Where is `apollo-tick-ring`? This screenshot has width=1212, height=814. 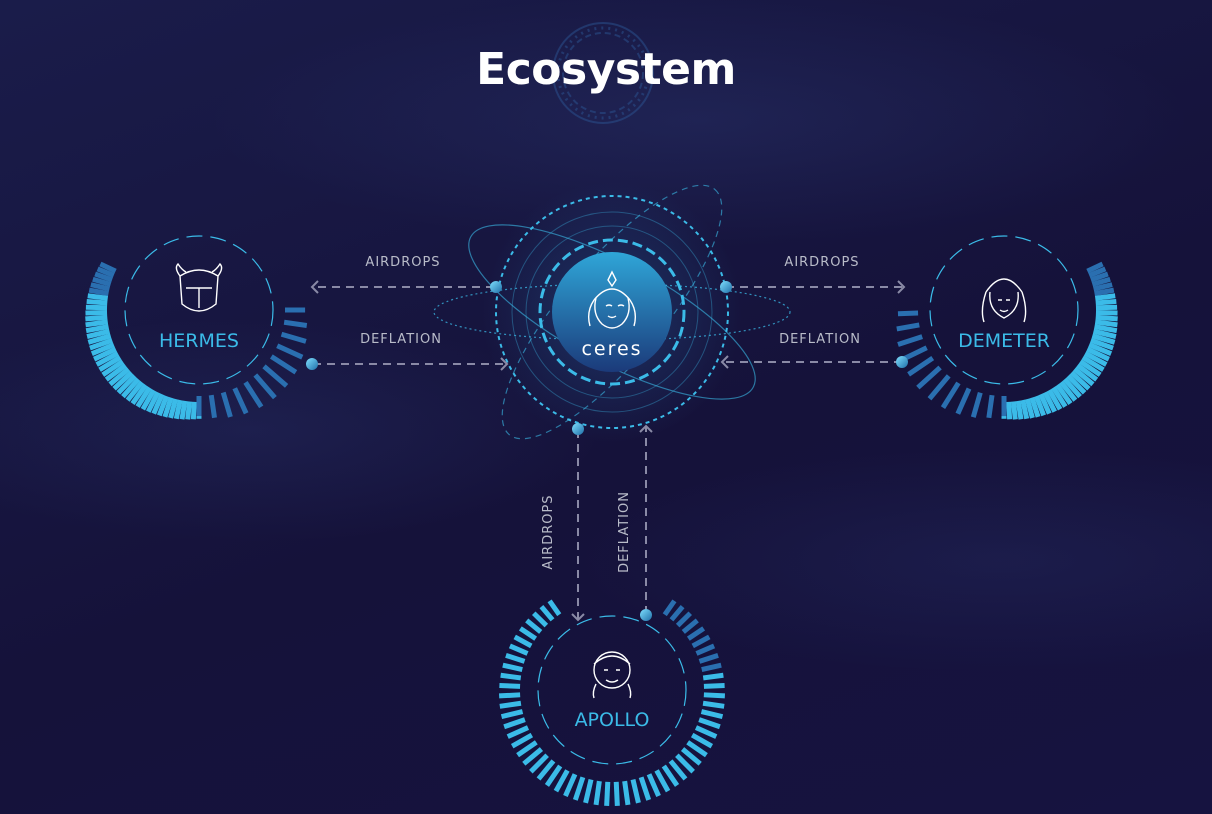 apollo-tick-ring is located at coordinates (612, 702).